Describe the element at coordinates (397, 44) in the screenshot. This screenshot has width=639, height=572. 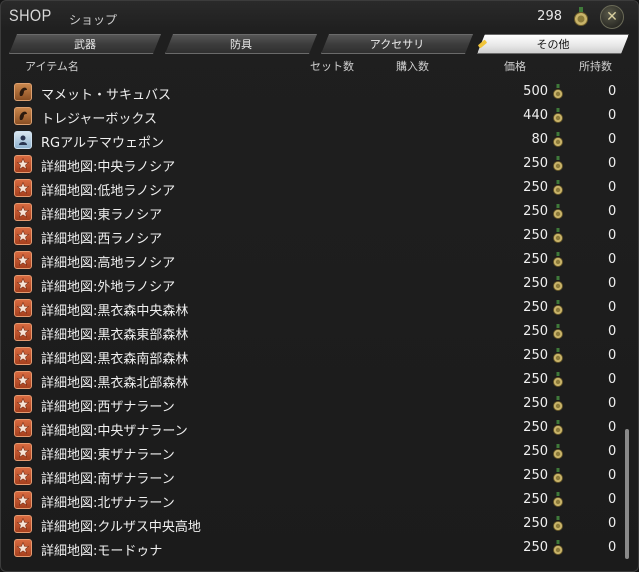
I see `tab-accessories: アクセサリ` at that location.